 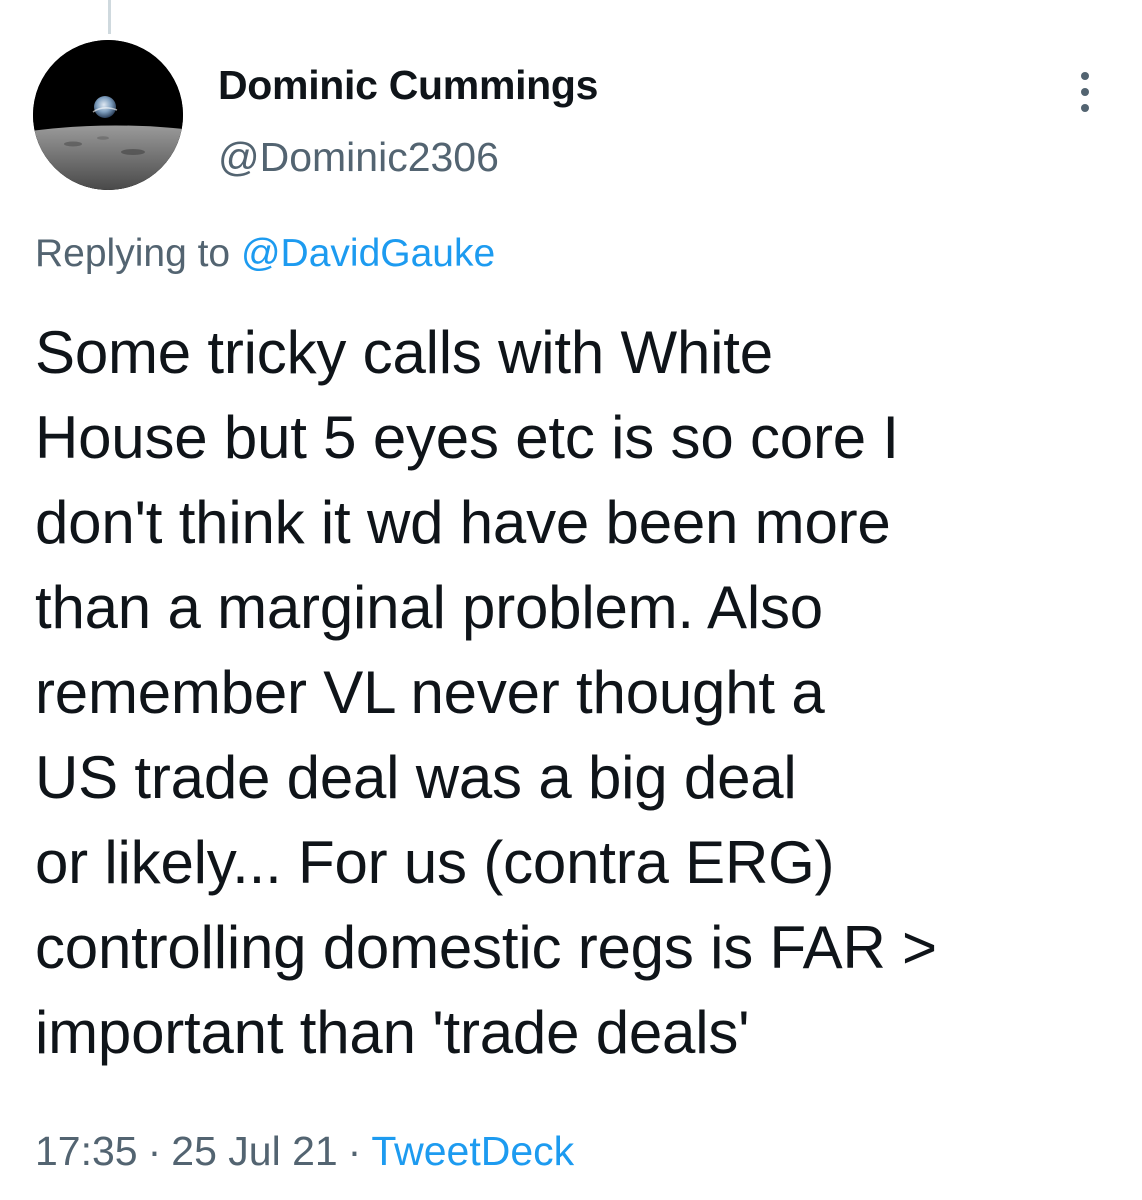 I want to click on replying-to-line: Replying to @DavidGauke, so click(x=265, y=254).